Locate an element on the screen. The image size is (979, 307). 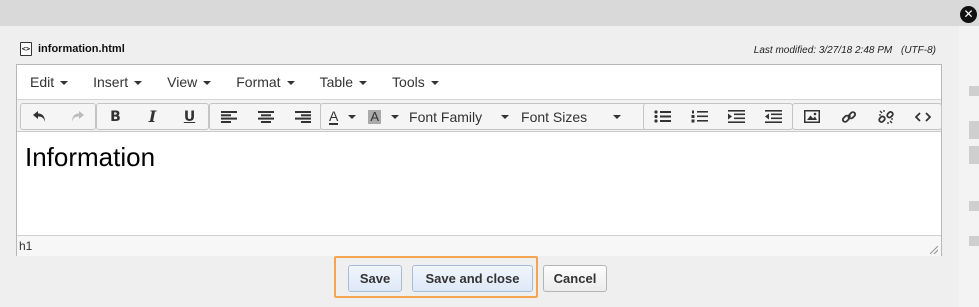
italic-button: I is located at coordinates (152, 116).